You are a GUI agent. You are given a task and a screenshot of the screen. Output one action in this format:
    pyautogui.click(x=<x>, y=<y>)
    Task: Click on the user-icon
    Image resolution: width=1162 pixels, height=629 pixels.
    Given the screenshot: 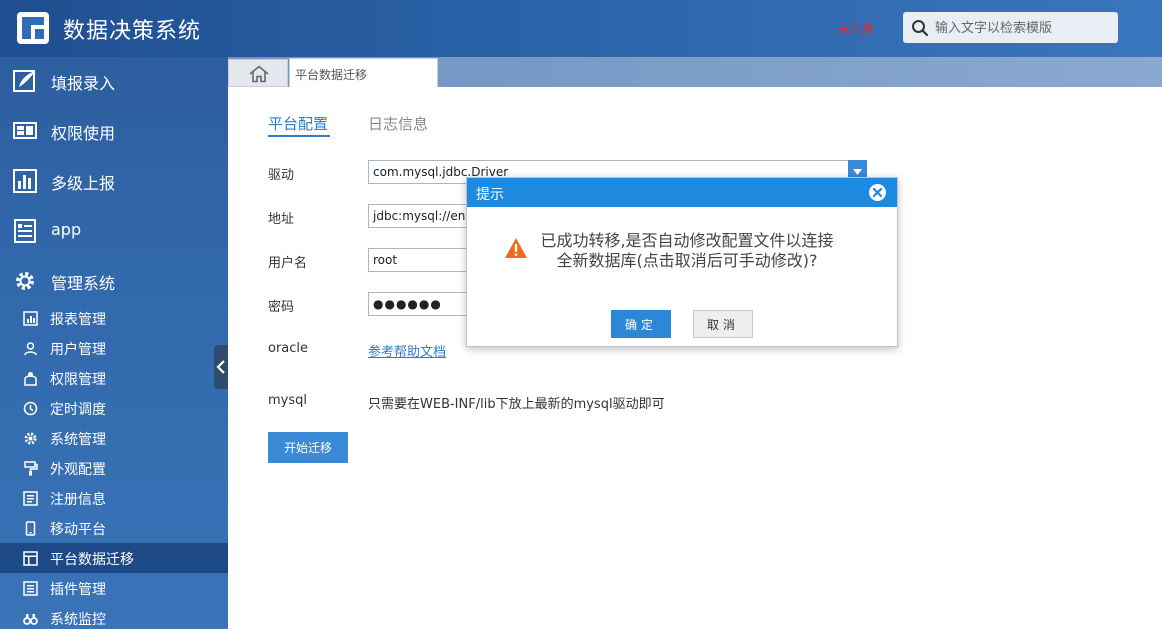 What is the action you would take?
    pyautogui.click(x=30, y=349)
    